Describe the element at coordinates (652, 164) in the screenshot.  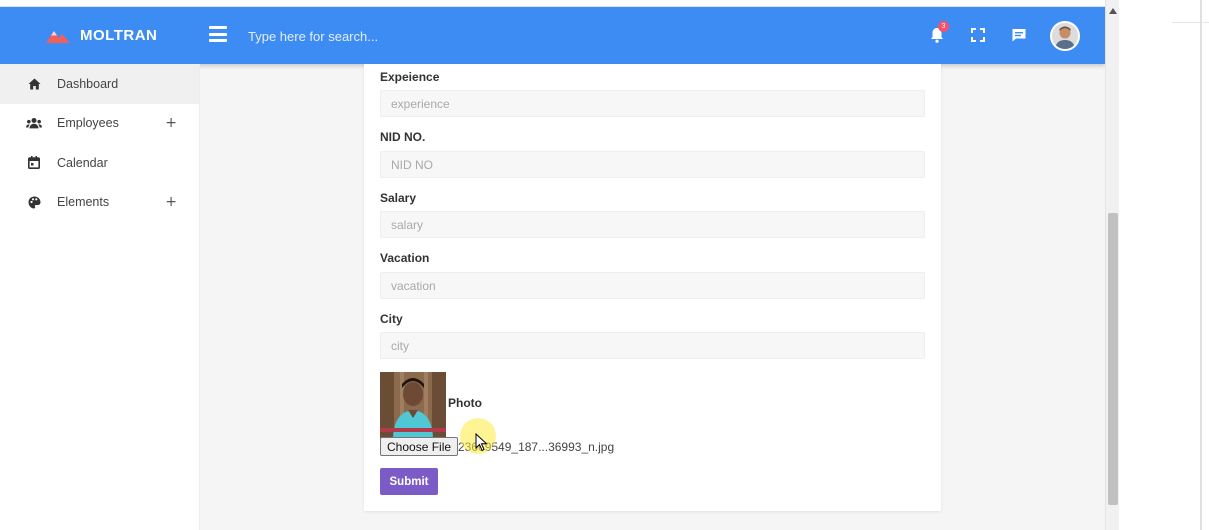
I see `nid-input` at that location.